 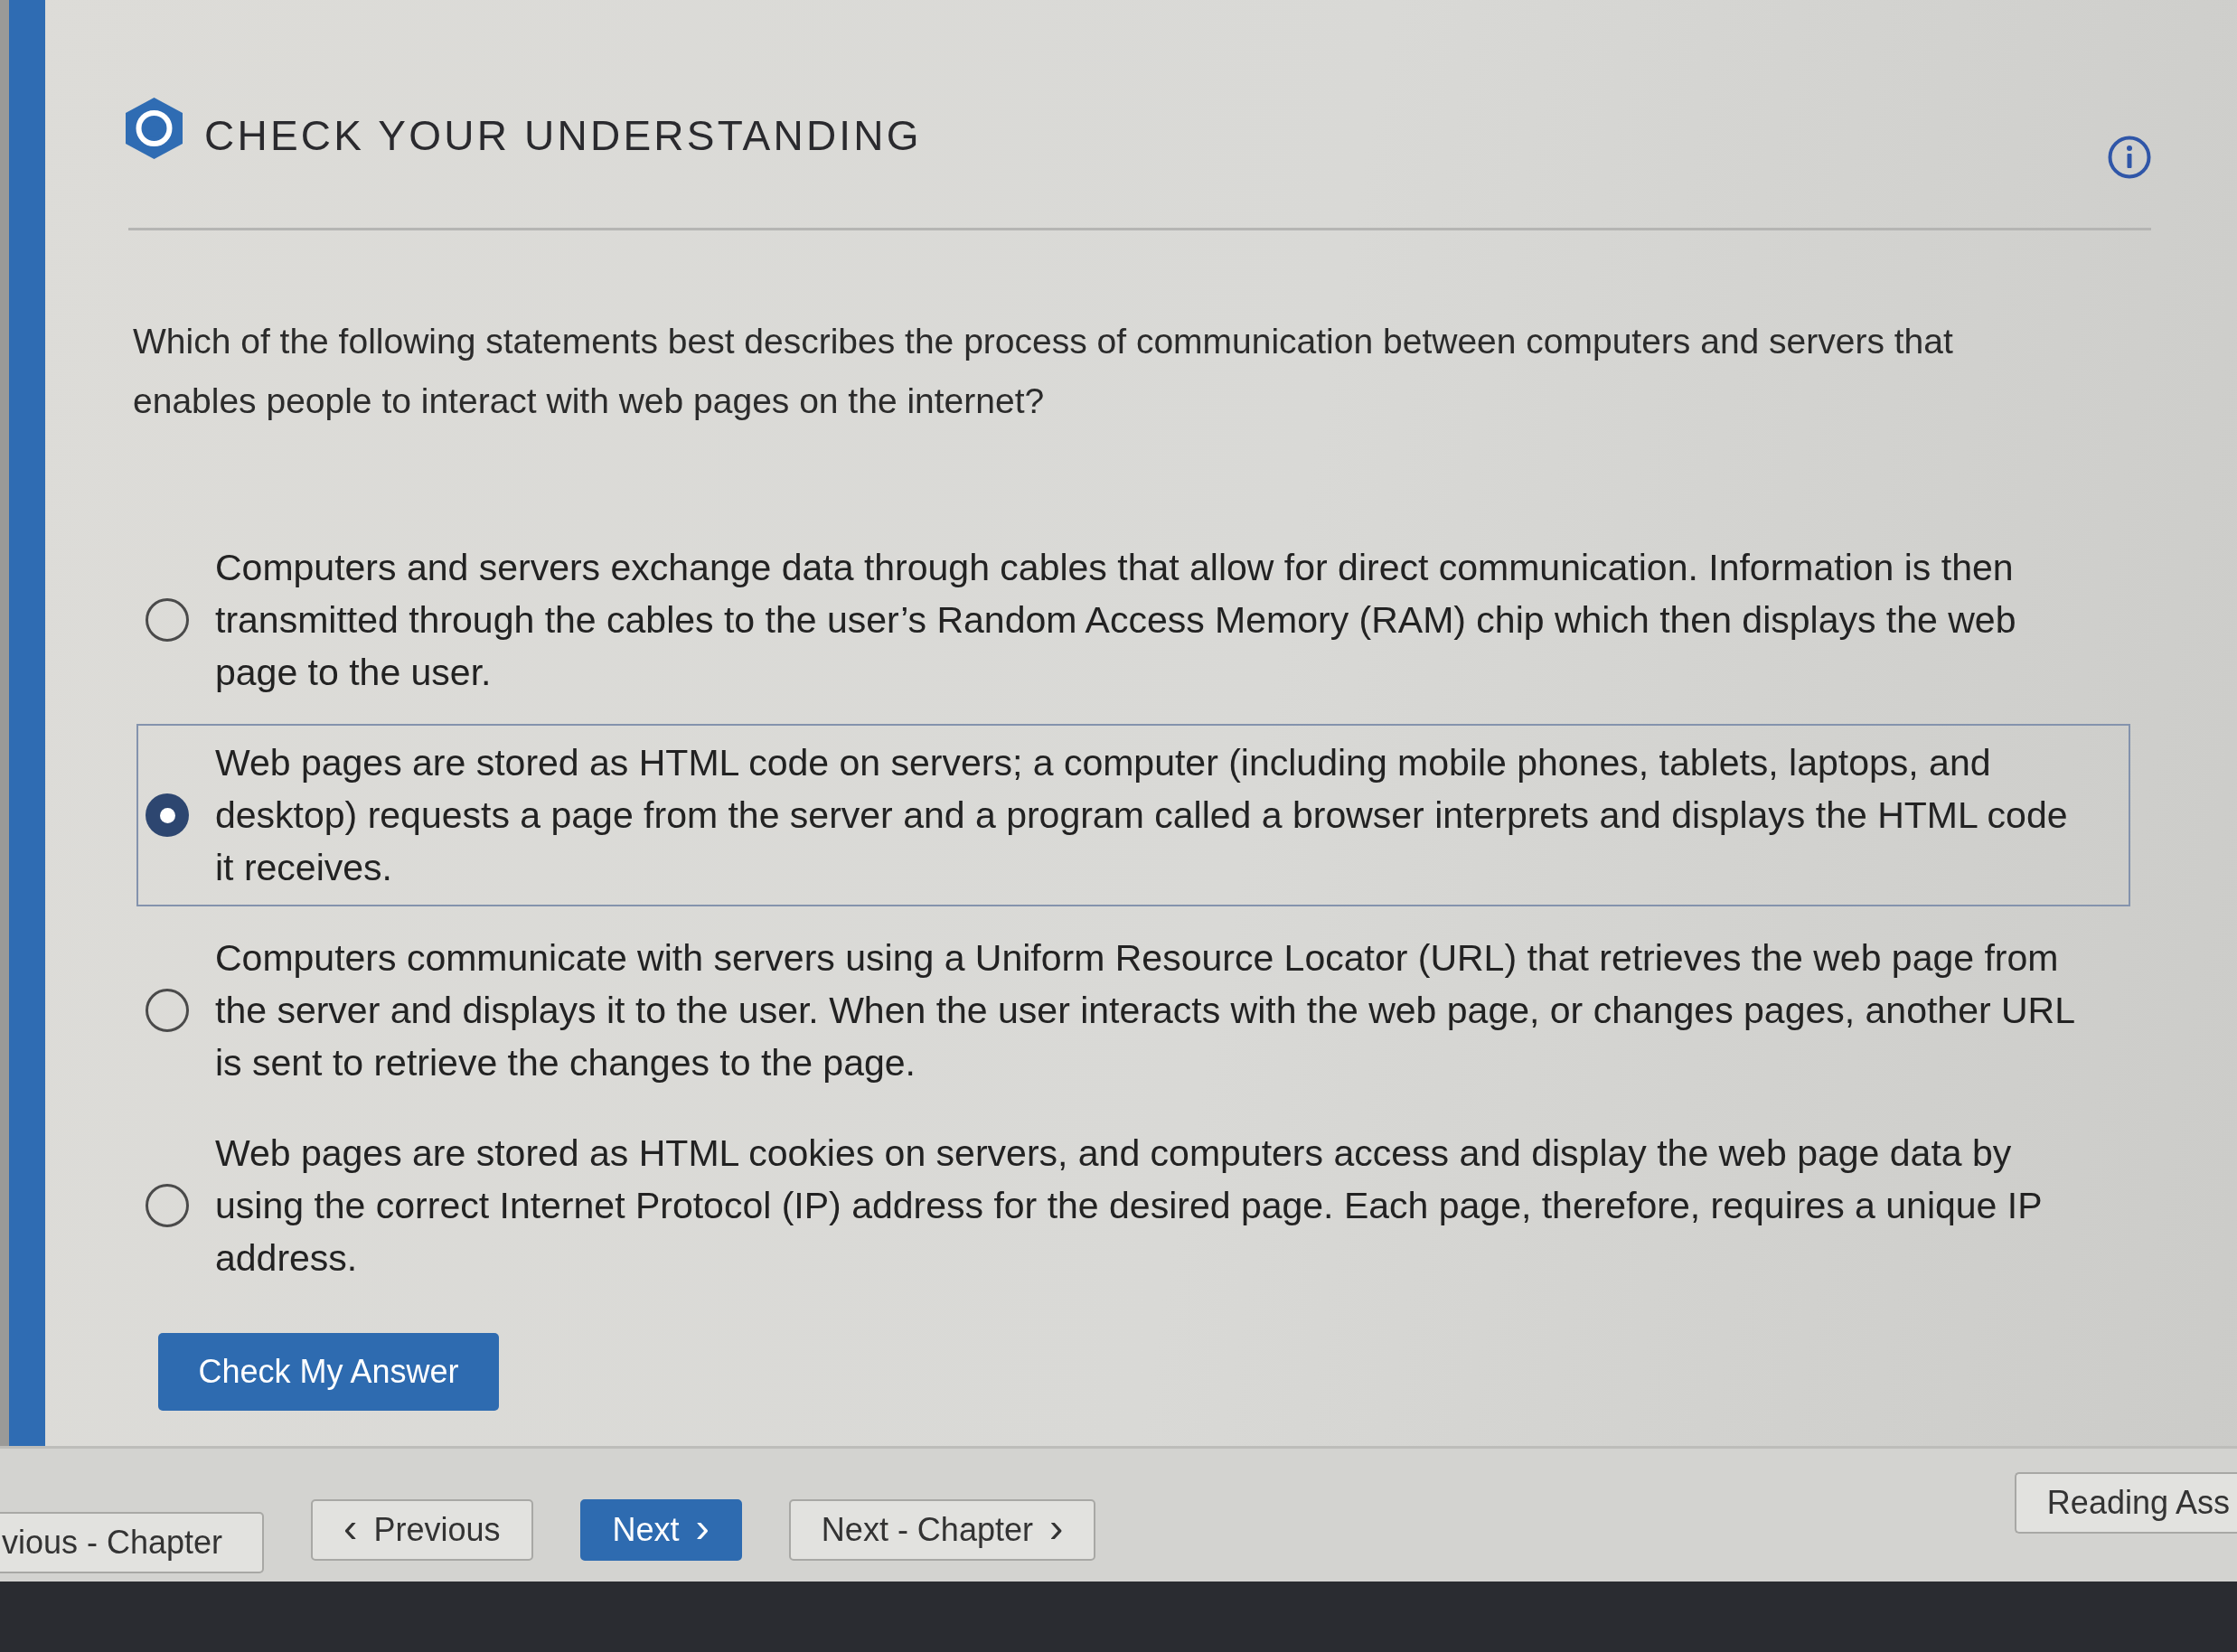 What do you see at coordinates (661, 1530) in the screenshot?
I see `next-button: Next ›` at bounding box center [661, 1530].